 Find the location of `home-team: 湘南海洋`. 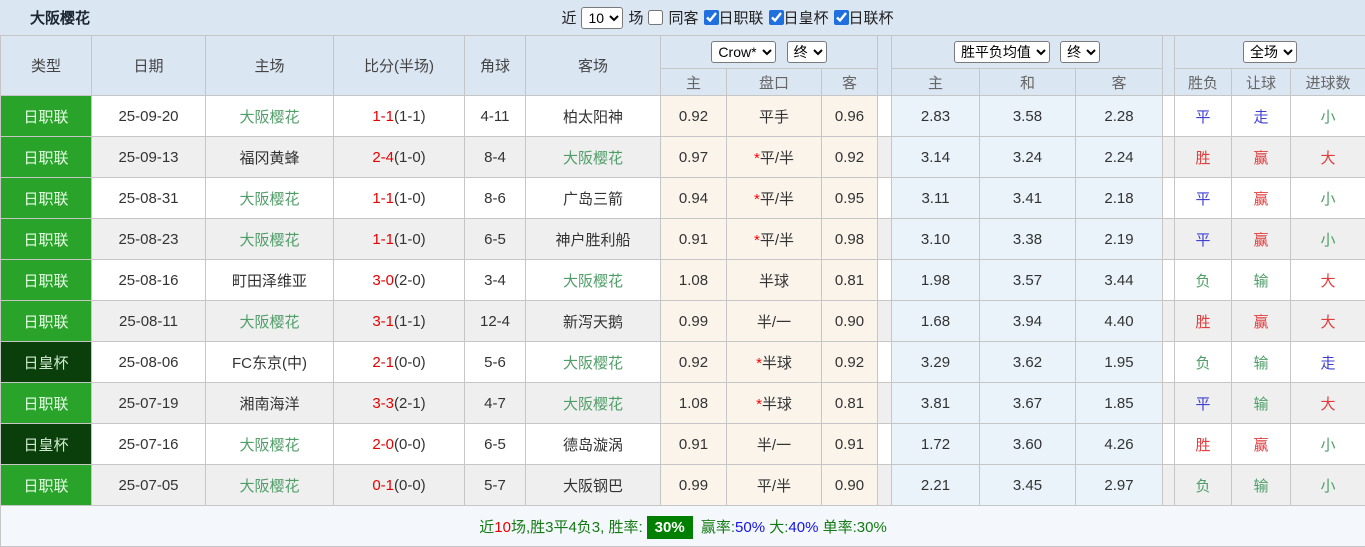

home-team: 湘南海洋 is located at coordinates (269, 403).